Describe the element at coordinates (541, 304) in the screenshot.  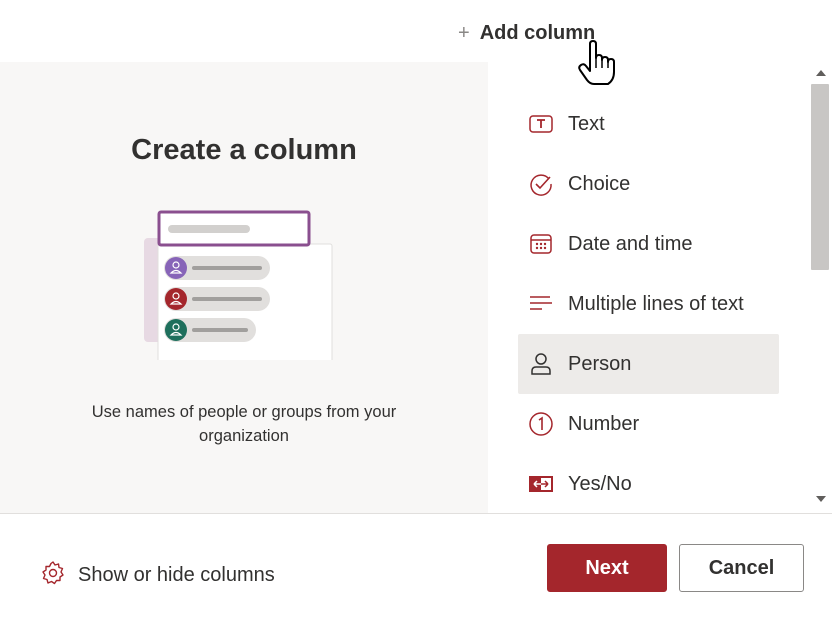
I see `multiline-text-icon` at that location.